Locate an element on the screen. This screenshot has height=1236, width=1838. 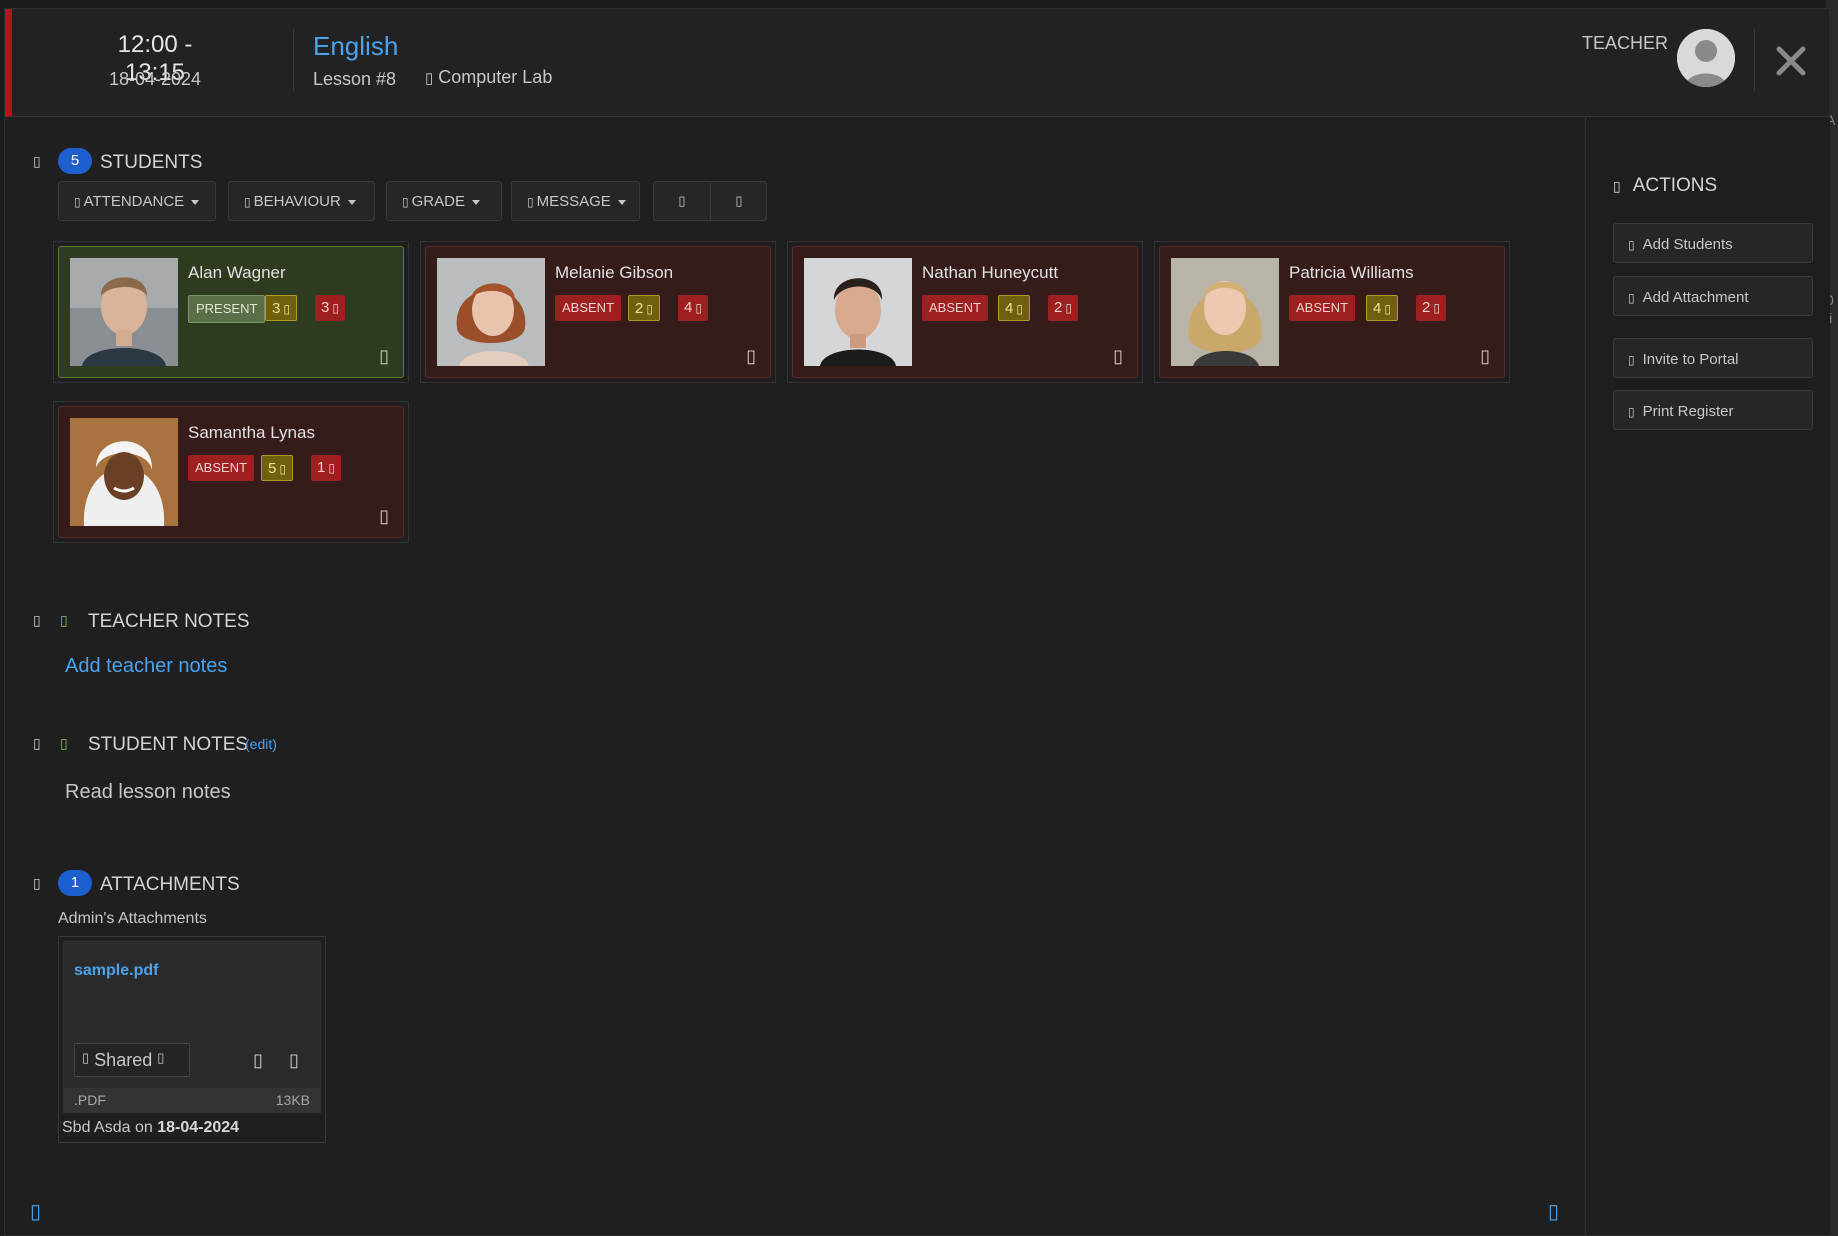
grade-dropdown: ▯ GRADE is located at coordinates (444, 201).